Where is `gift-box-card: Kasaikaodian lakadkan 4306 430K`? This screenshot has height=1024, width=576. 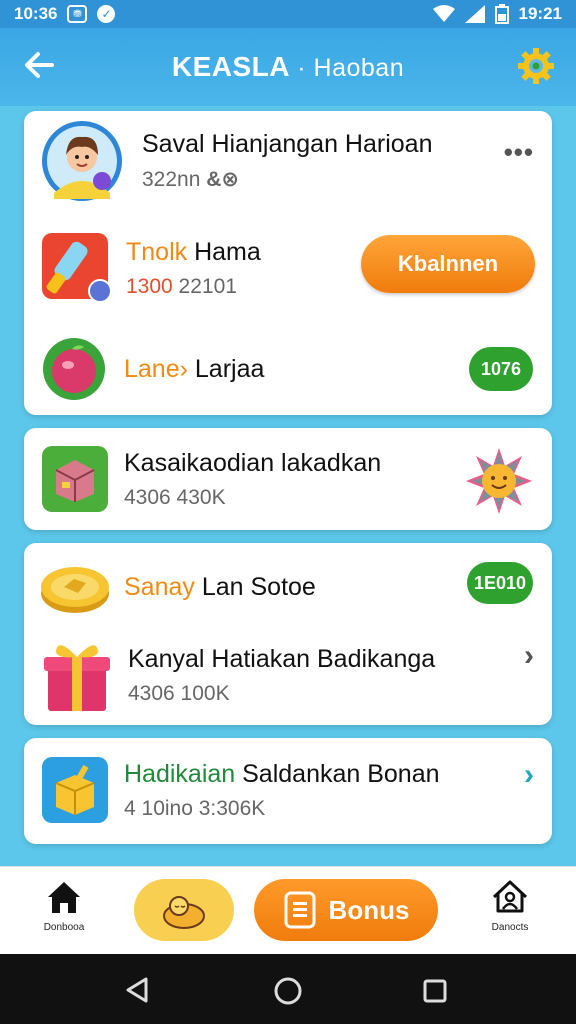 gift-box-card: Kasaikaodian lakadkan 4306 430K is located at coordinates (288, 479).